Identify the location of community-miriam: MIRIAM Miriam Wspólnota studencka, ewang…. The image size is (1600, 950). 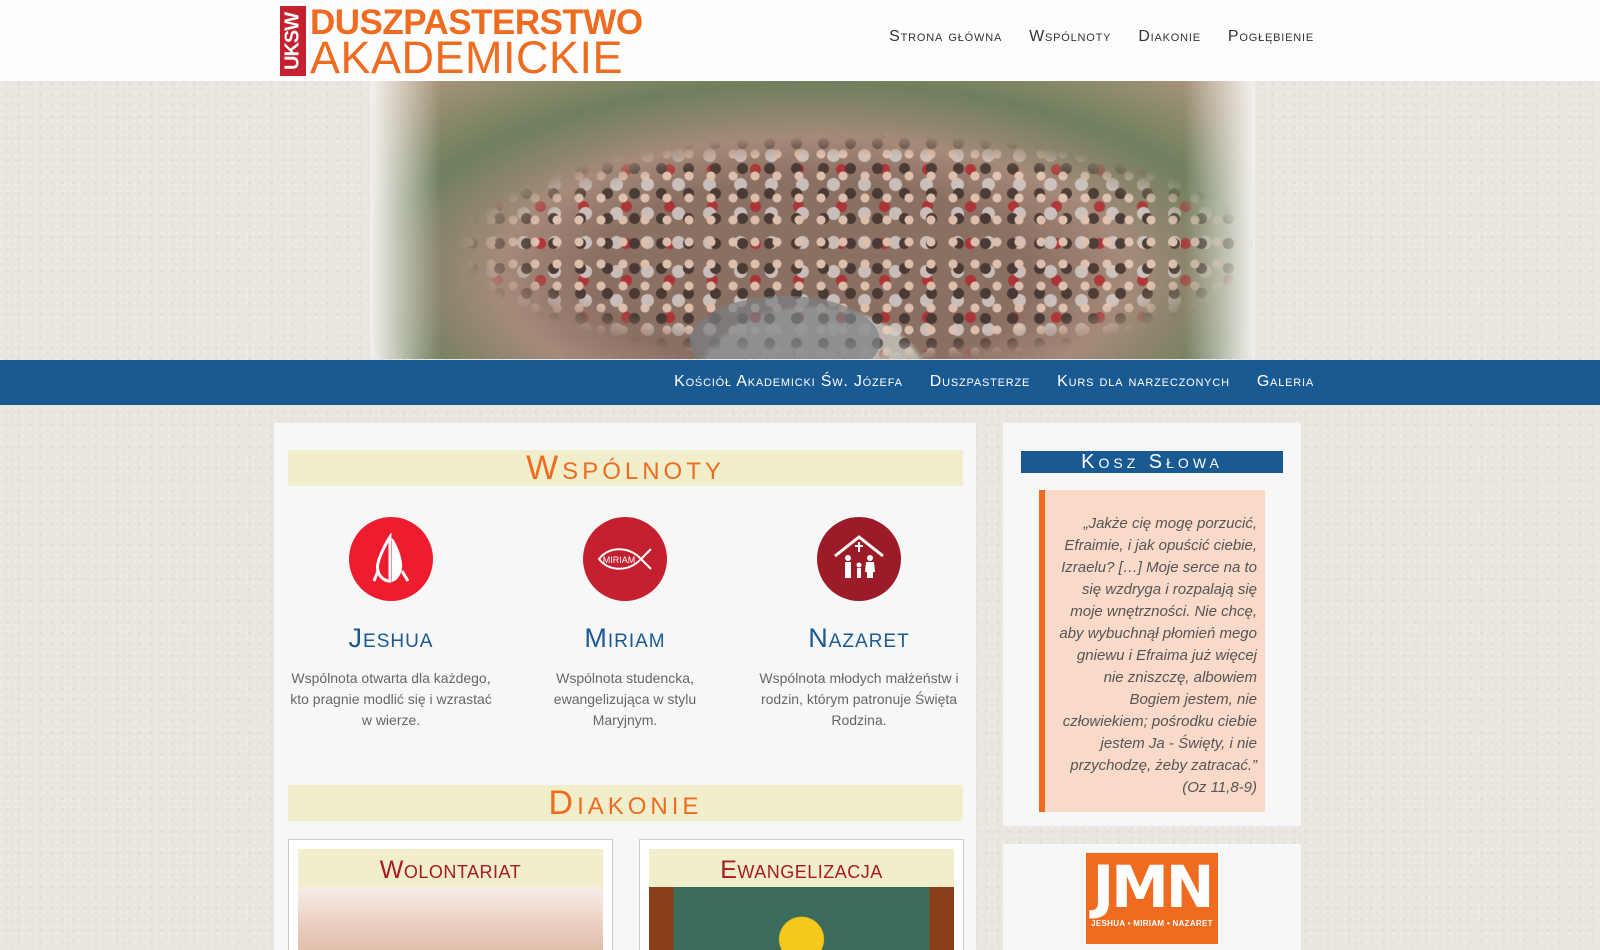
(625, 624).